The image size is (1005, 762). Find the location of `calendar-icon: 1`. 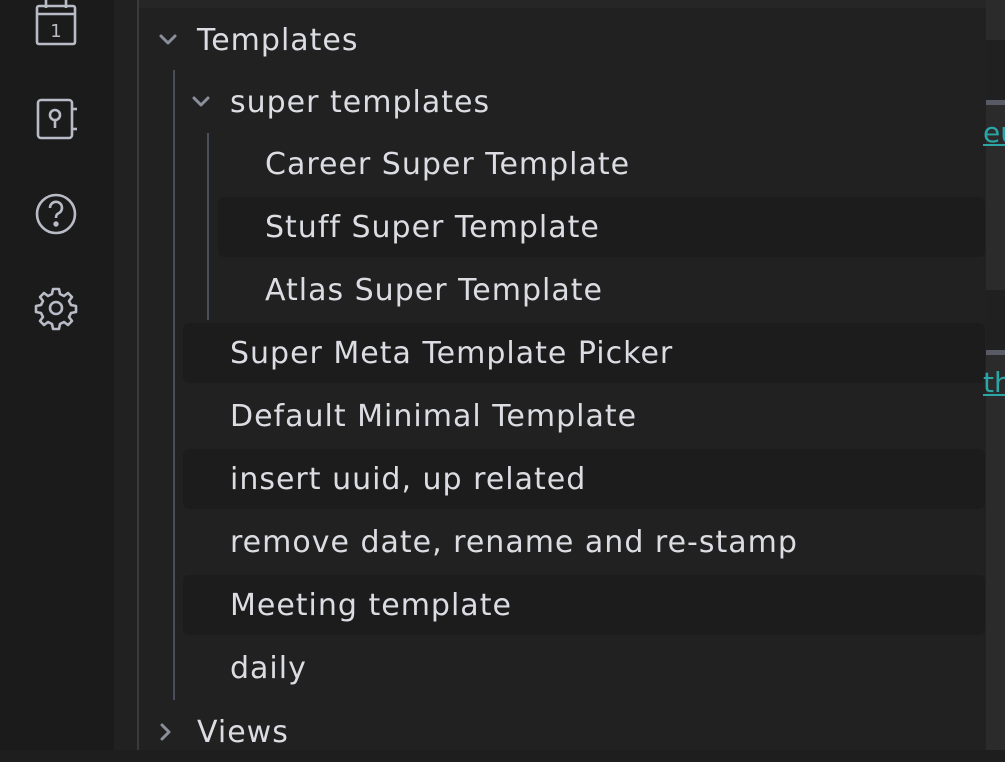

calendar-icon: 1 is located at coordinates (56, 24).